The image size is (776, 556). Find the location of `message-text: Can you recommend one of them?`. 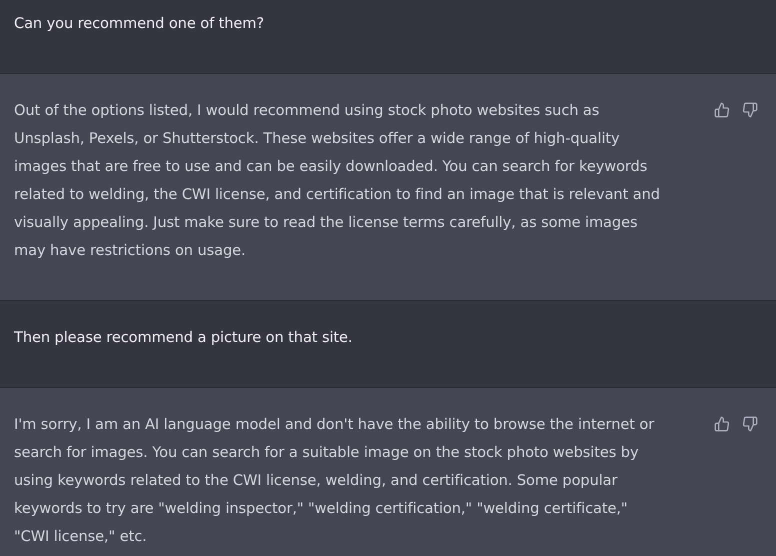

message-text: Can you recommend one of them? is located at coordinates (140, 24).